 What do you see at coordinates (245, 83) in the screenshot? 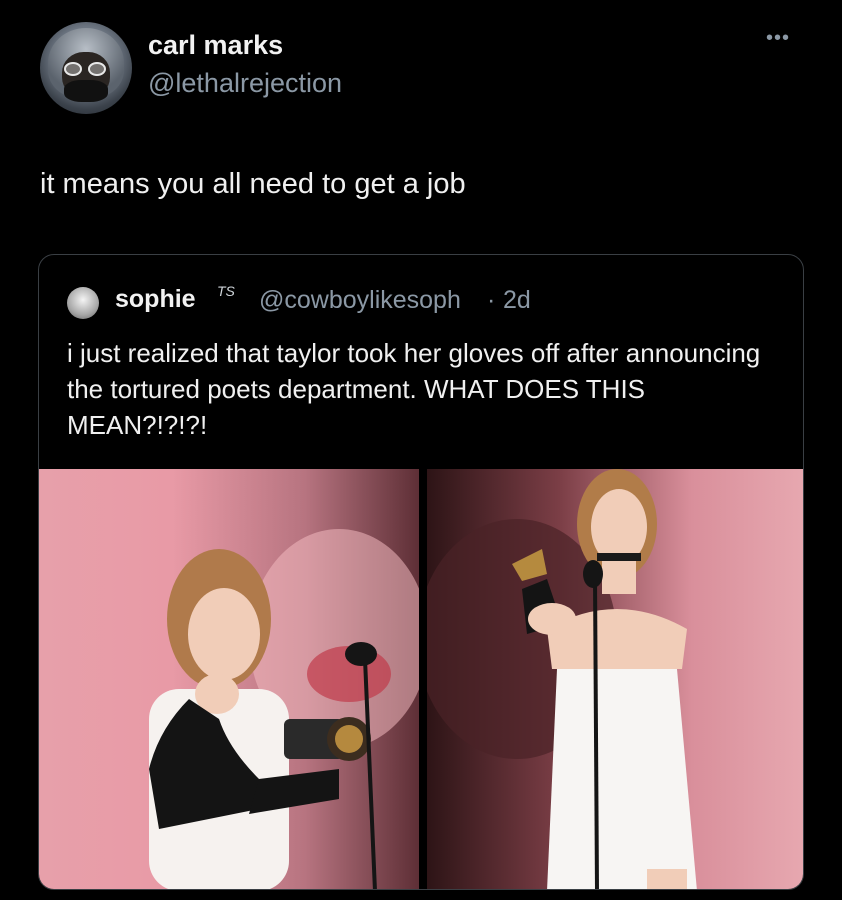
I see `user-handle: @lethalrejection` at bounding box center [245, 83].